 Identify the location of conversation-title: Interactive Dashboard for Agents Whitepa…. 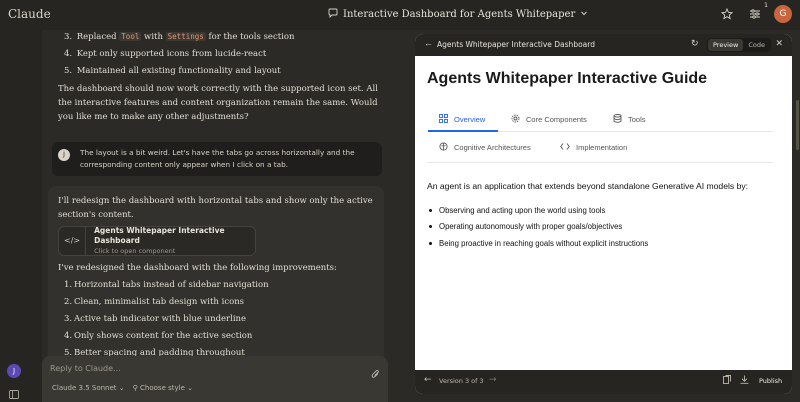
(459, 14).